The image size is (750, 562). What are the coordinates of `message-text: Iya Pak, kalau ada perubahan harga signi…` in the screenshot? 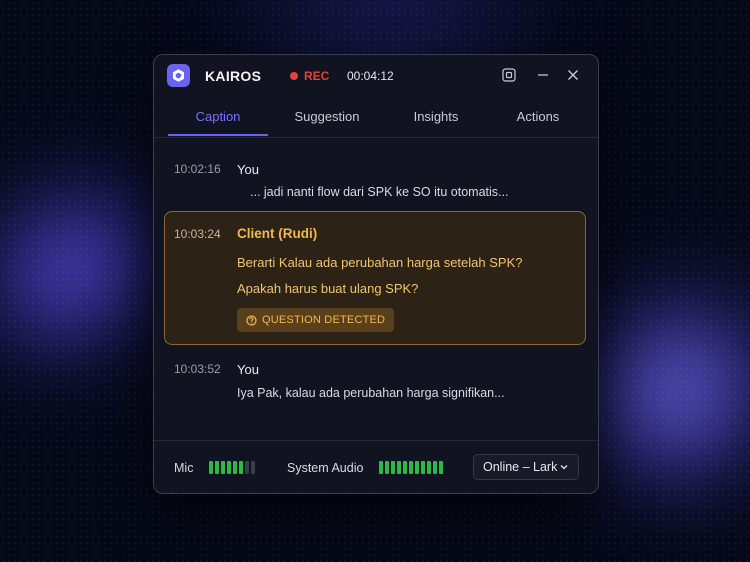 It's located at (371, 393).